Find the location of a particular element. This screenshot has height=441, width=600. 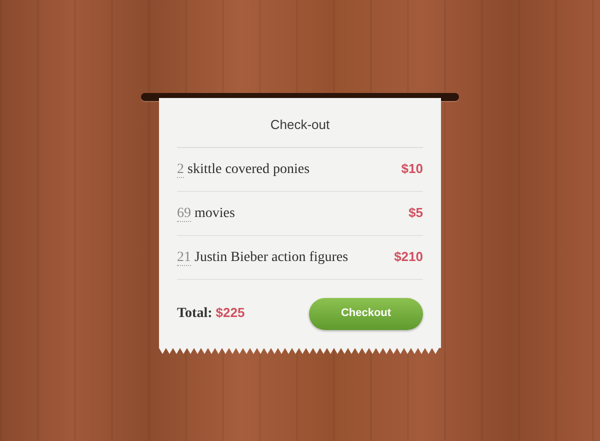

item-price: $10 is located at coordinates (412, 169).